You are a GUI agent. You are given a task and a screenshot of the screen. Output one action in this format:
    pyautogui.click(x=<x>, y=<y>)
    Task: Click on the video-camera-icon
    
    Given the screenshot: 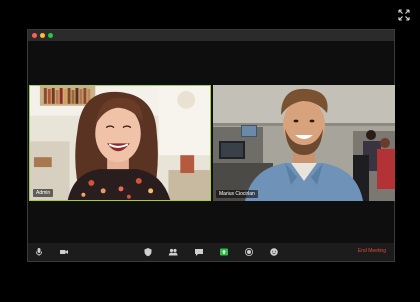 What is the action you would take?
    pyautogui.click(x=64, y=252)
    